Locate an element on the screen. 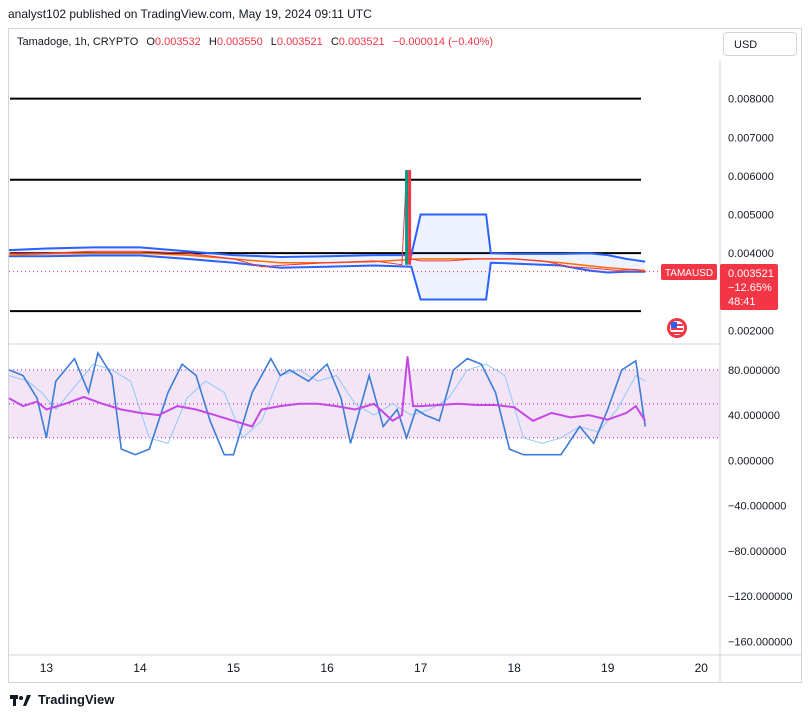 This screenshot has height=718, width=812. time-tick-label: 19 is located at coordinates (608, 668).